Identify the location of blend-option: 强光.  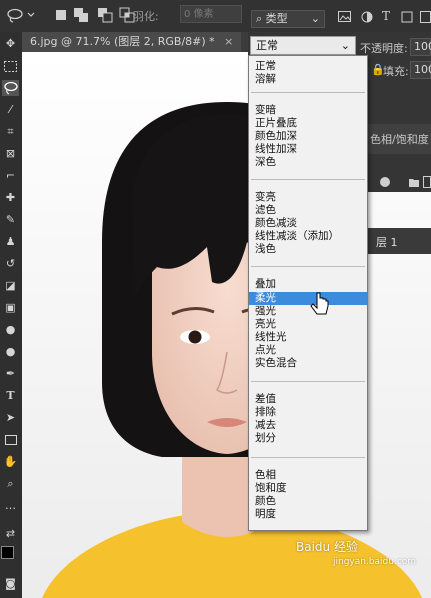
(308, 311).